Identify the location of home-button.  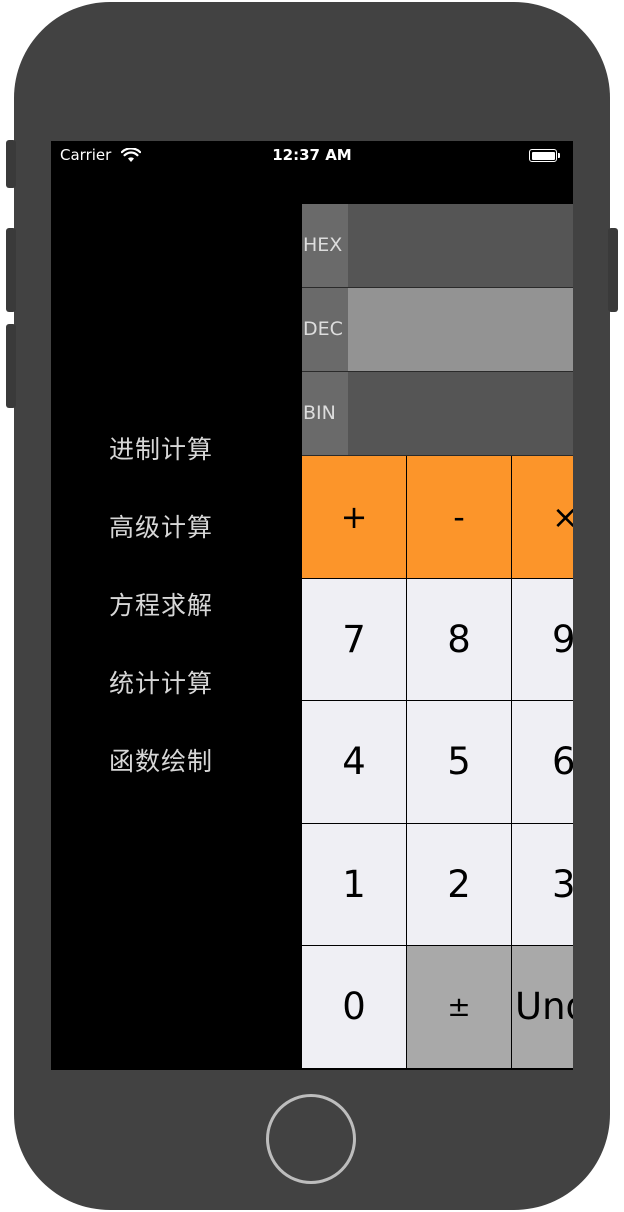
(311, 1139).